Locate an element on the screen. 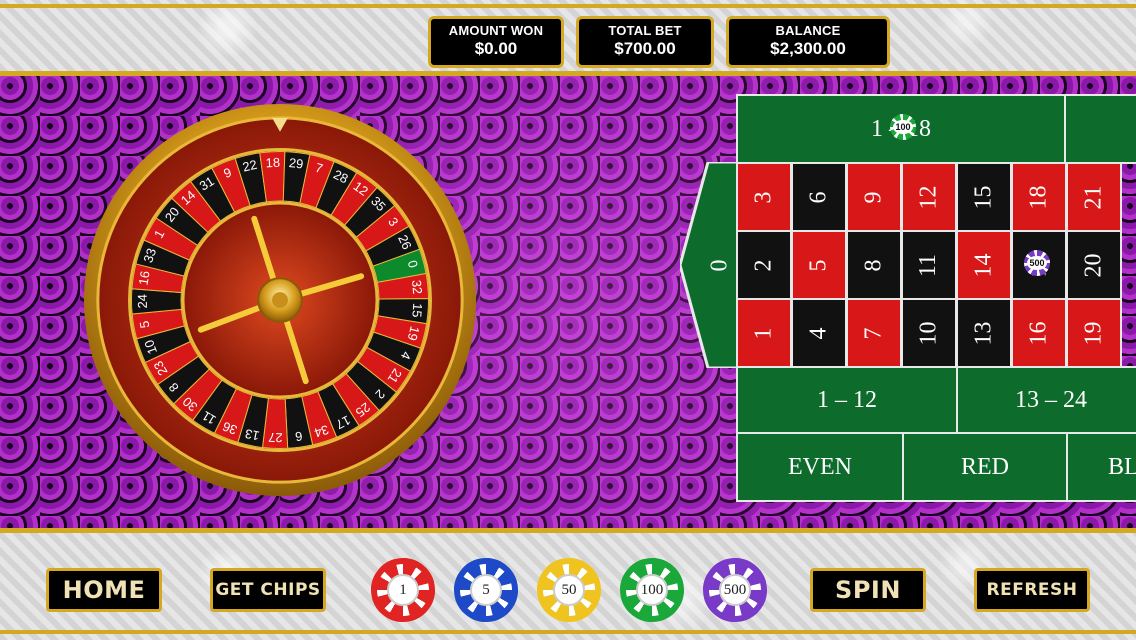 This screenshot has height=640, width=1136. number-label: 13 is located at coordinates (983, 333).